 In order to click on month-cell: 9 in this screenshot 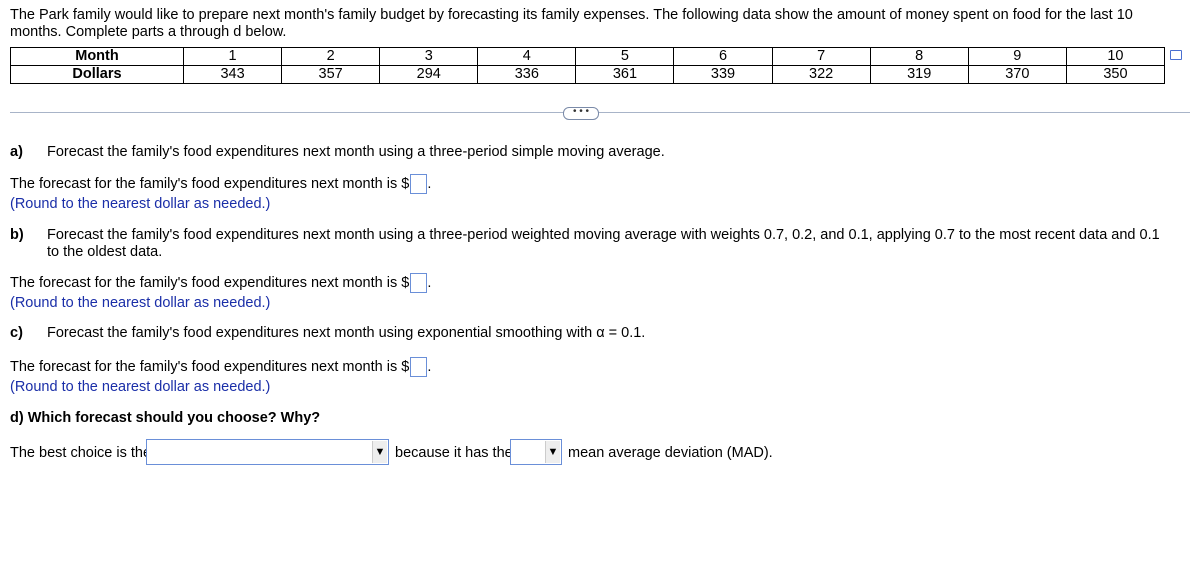, I will do `click(1017, 56)`.